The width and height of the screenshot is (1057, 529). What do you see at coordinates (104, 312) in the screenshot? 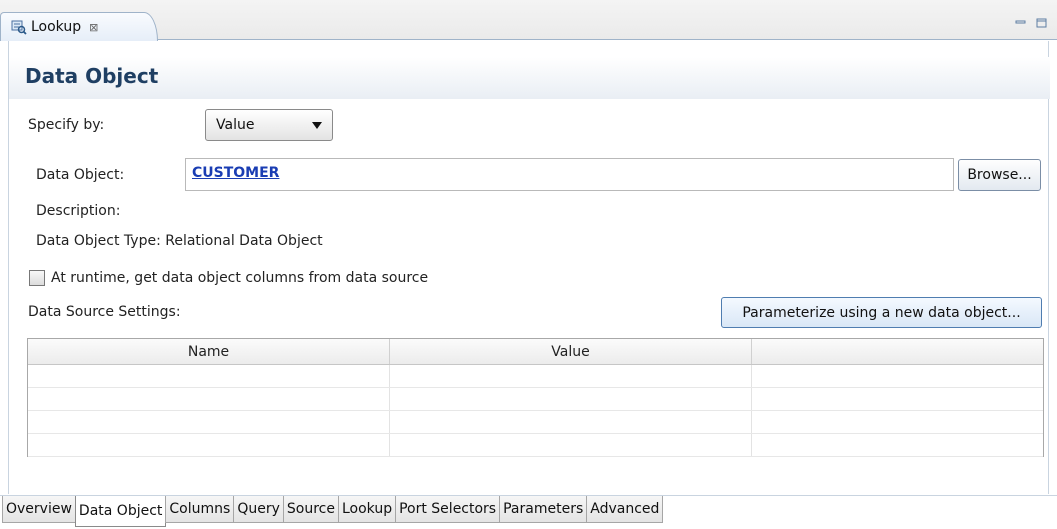
I see `data-source-settings-label: Data Source Settings:` at bounding box center [104, 312].